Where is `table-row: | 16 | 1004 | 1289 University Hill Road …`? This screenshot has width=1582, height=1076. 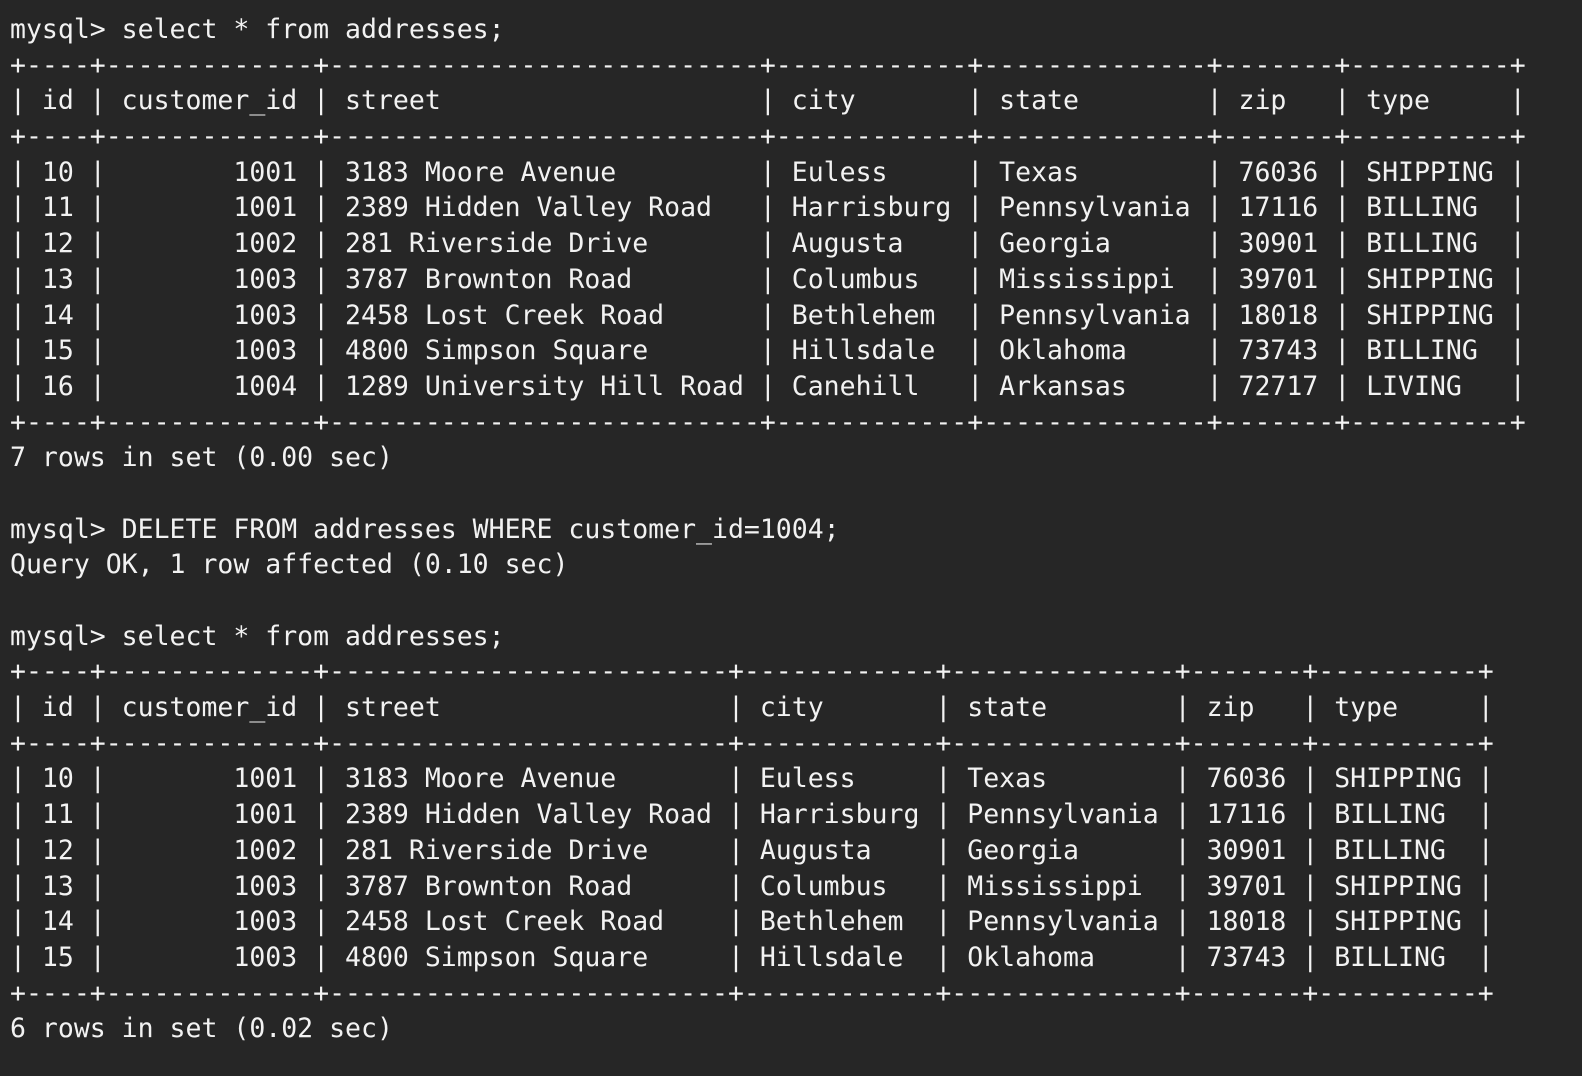 table-row: | 16 | 1004 | 1289 University Hill Road … is located at coordinates (768, 386).